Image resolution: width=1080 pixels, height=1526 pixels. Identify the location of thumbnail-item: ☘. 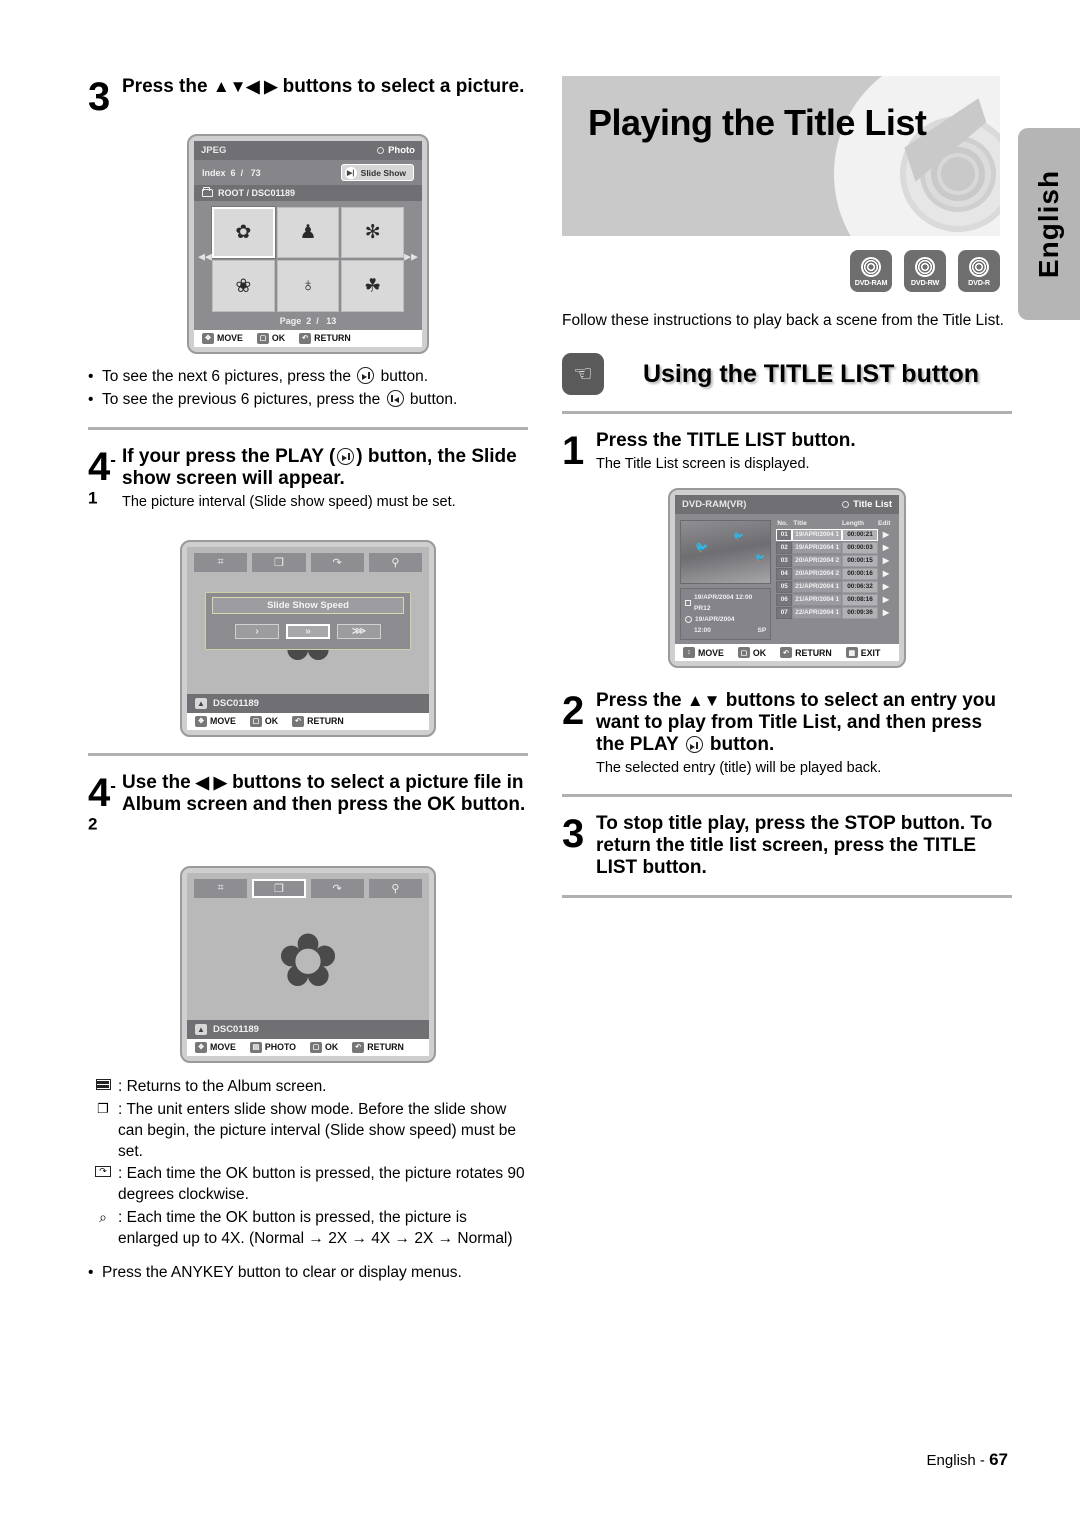
(372, 286).